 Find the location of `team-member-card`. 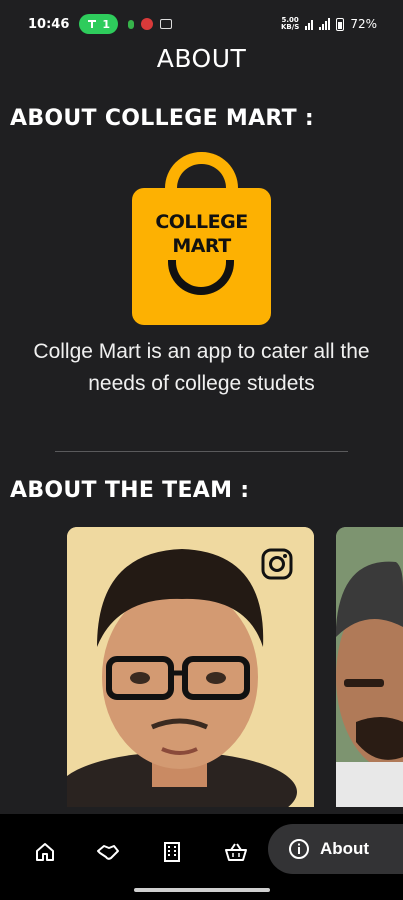

team-member-card is located at coordinates (369, 667).